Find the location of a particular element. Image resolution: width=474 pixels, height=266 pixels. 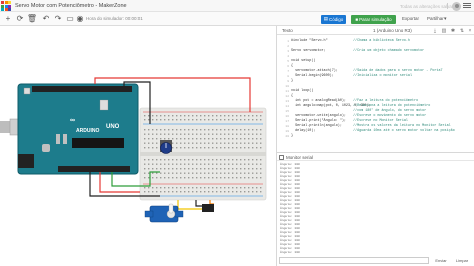

code-mode-select: Texto is located at coordinates (287, 30).